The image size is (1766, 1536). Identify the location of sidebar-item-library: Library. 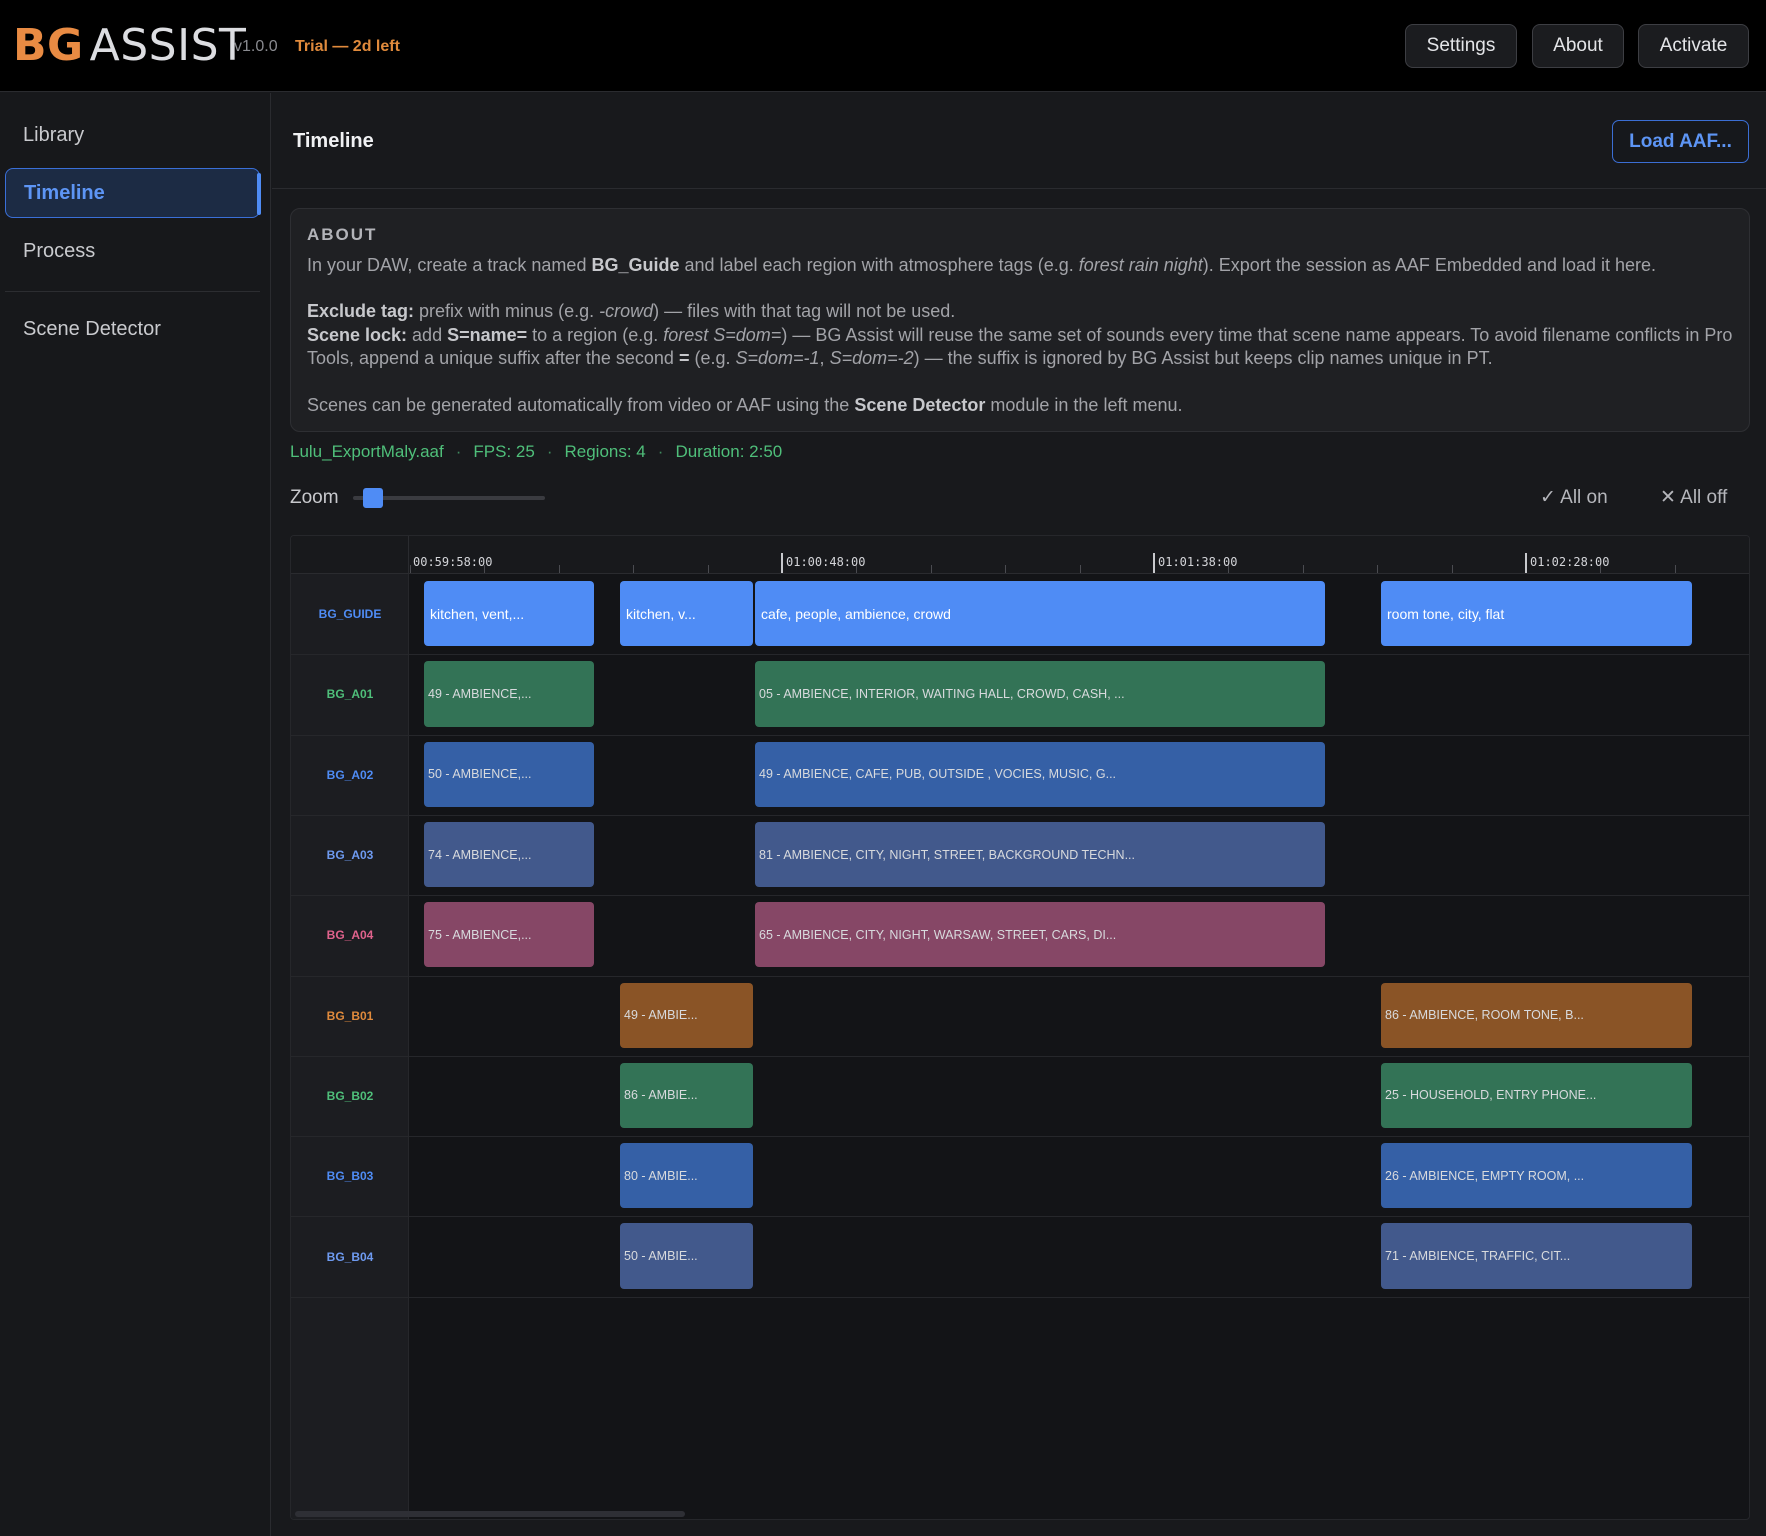
(132, 135).